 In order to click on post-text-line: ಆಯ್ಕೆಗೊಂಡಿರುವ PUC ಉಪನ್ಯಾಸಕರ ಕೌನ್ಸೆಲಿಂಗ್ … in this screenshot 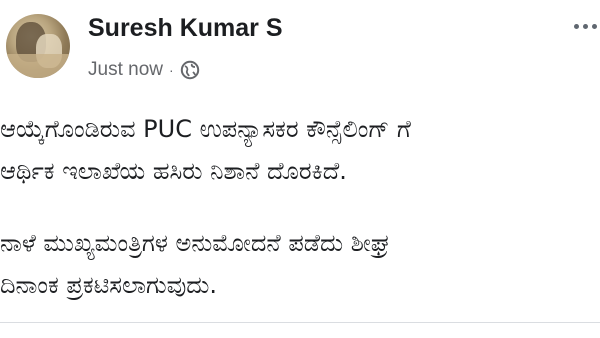, I will do `click(205, 129)`.